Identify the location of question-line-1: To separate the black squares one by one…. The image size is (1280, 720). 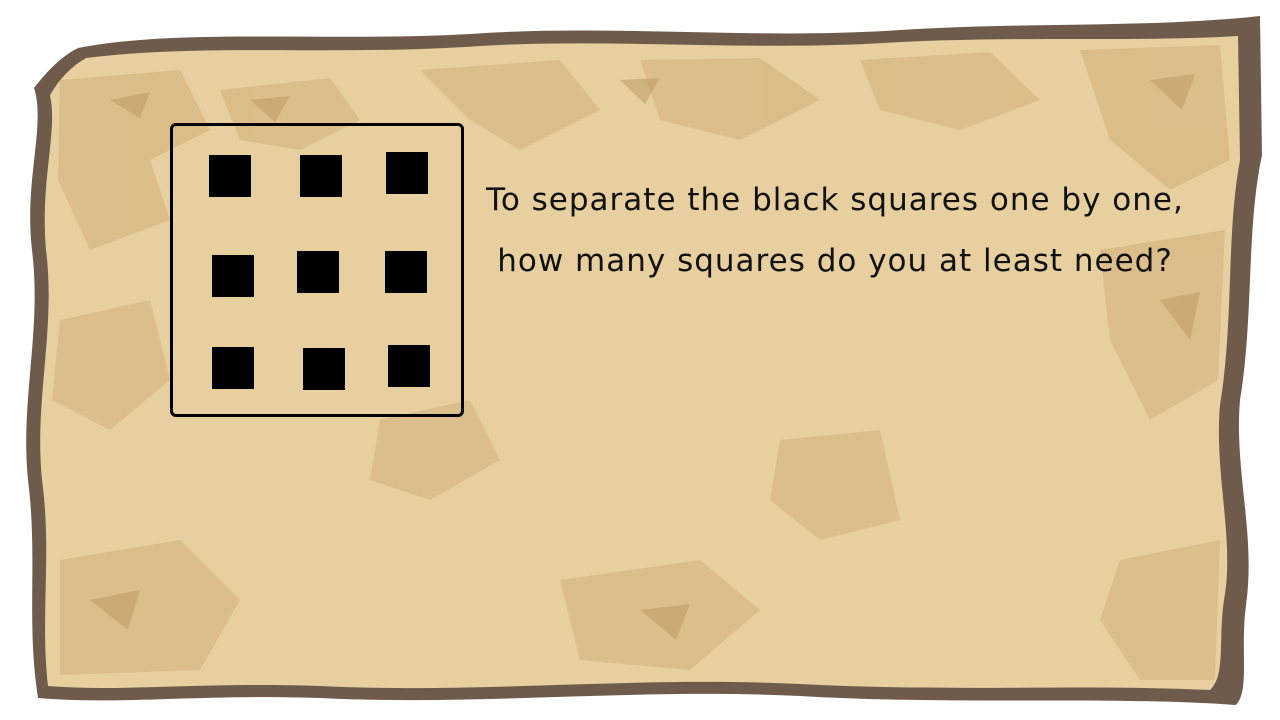
(835, 200).